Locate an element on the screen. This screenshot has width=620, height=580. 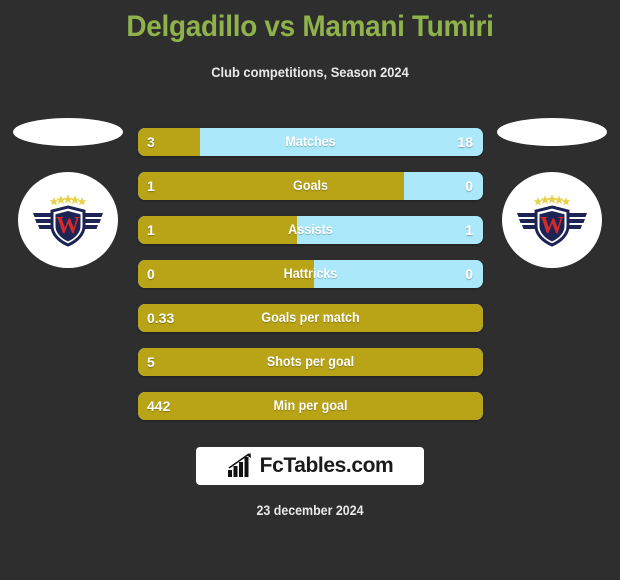
right-team-crest: W is located at coordinates (552, 220).